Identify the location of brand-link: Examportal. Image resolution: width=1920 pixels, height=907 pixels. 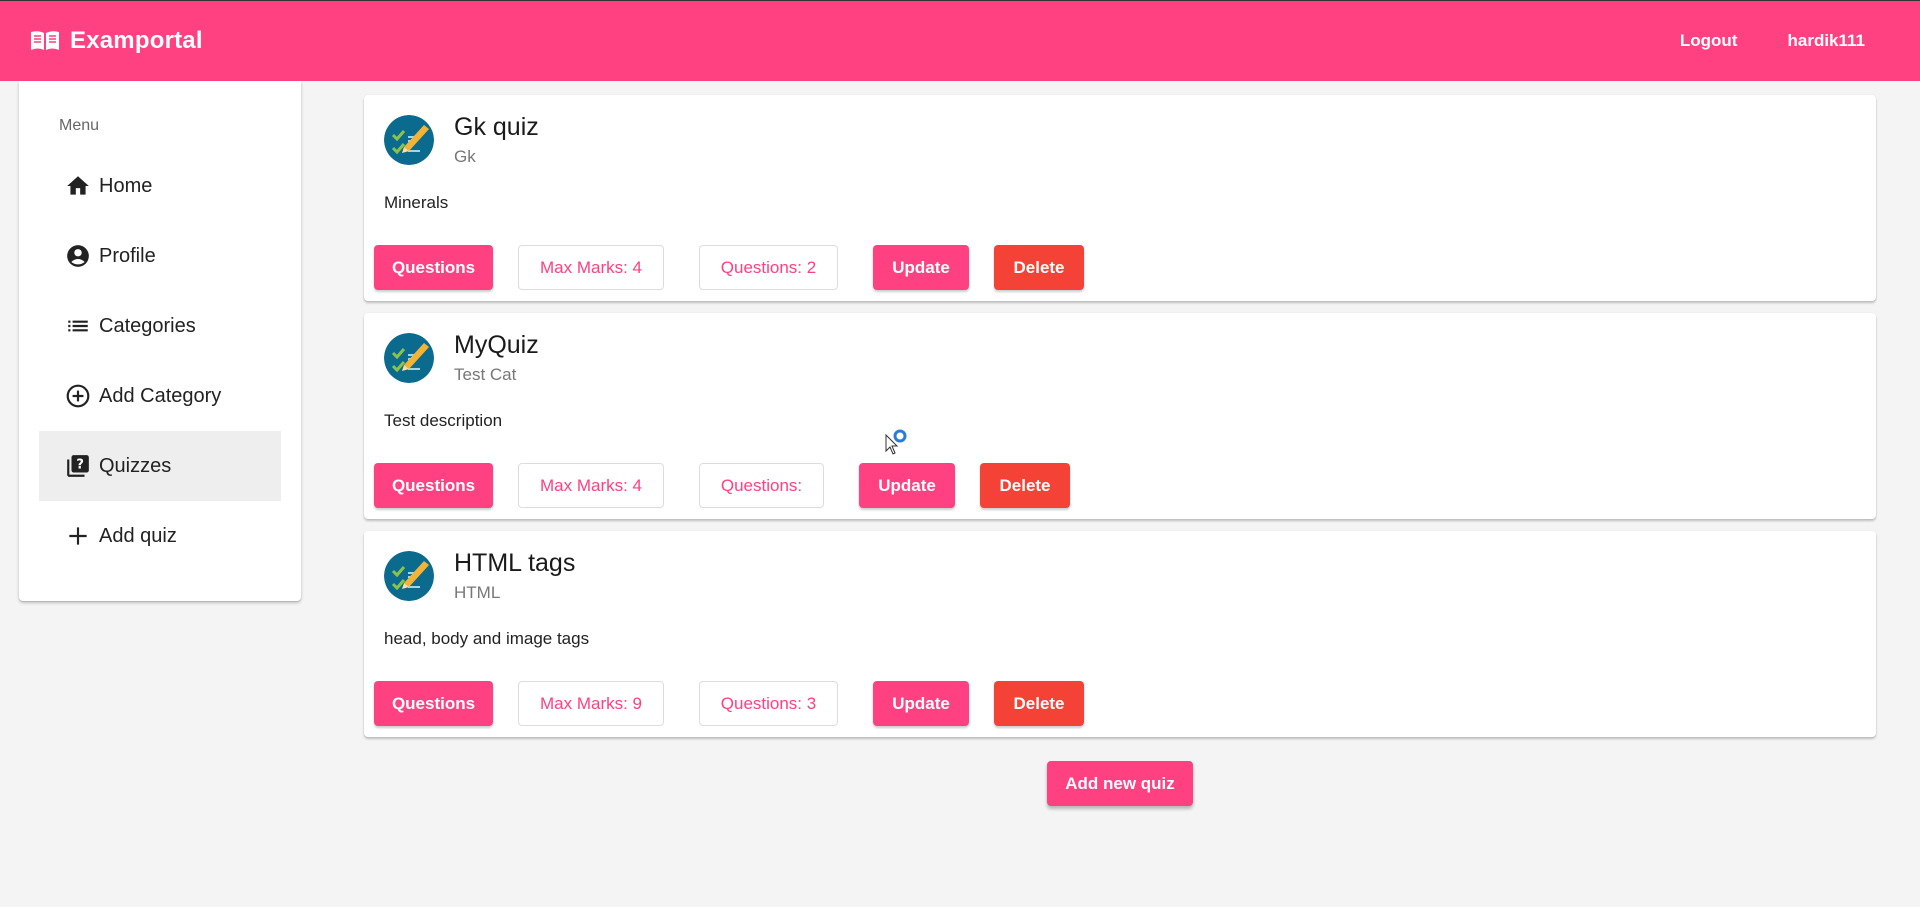
(116, 41).